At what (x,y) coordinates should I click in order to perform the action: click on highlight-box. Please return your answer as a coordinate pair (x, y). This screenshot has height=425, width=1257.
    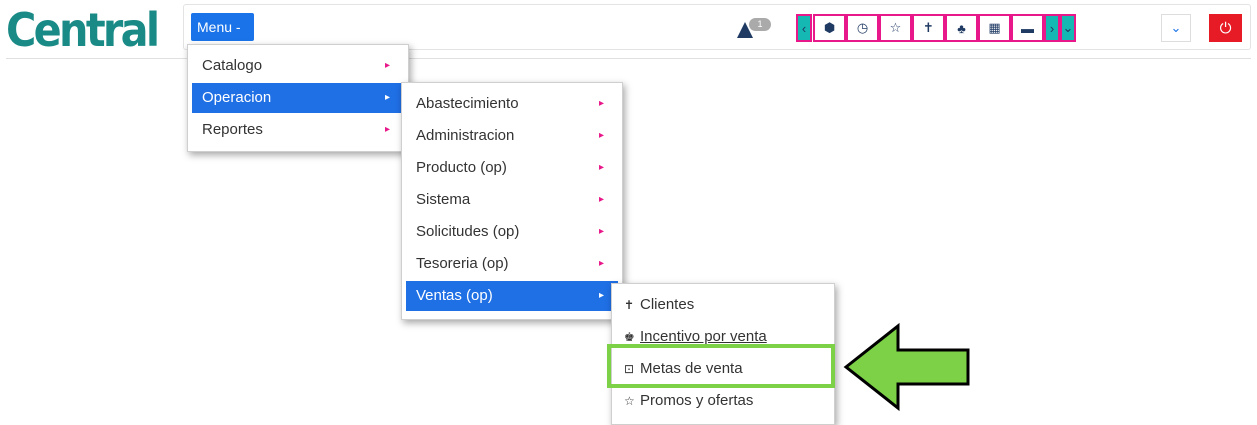
    Looking at the image, I should click on (721, 366).